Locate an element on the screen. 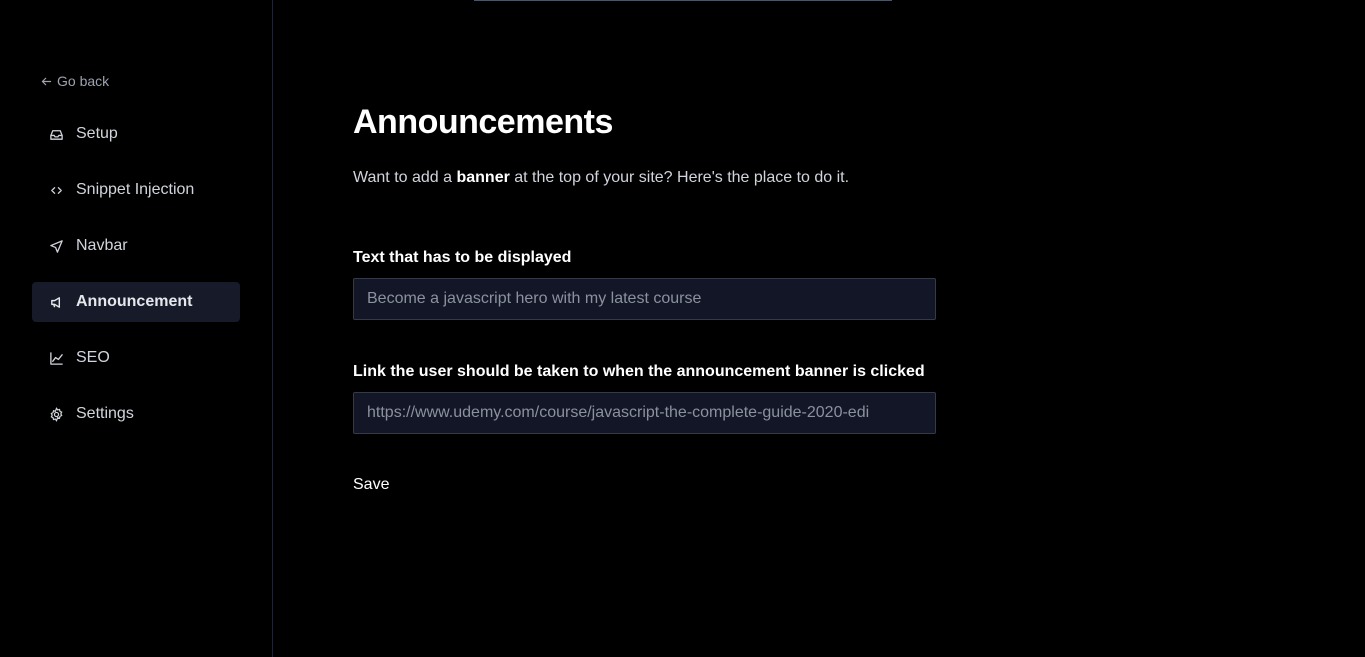  sidebar-item-label: SEO is located at coordinates (93, 357).